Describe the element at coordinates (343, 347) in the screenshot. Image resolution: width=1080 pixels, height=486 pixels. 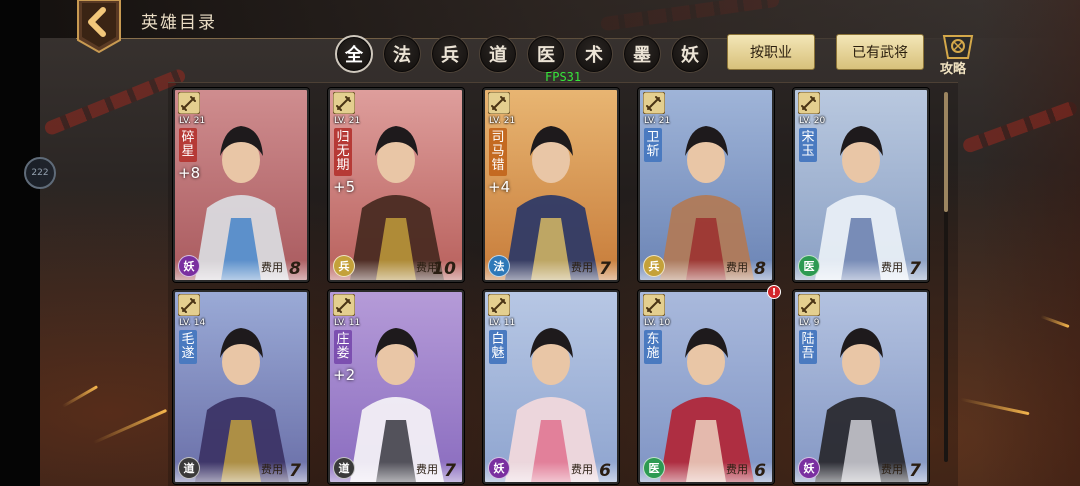
I see `hero-name: 庄娄` at that location.